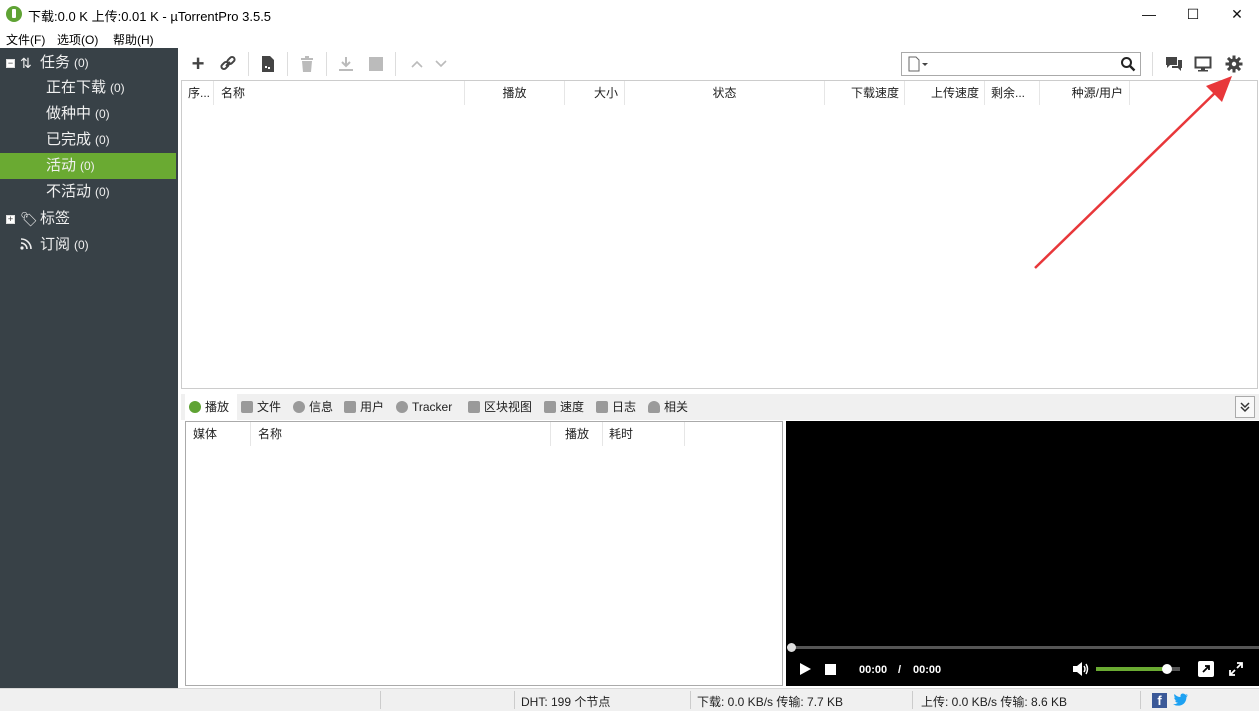 This screenshot has width=1259, height=711. What do you see at coordinates (25, 39) in the screenshot?
I see `menu-file: 文件(F)` at bounding box center [25, 39].